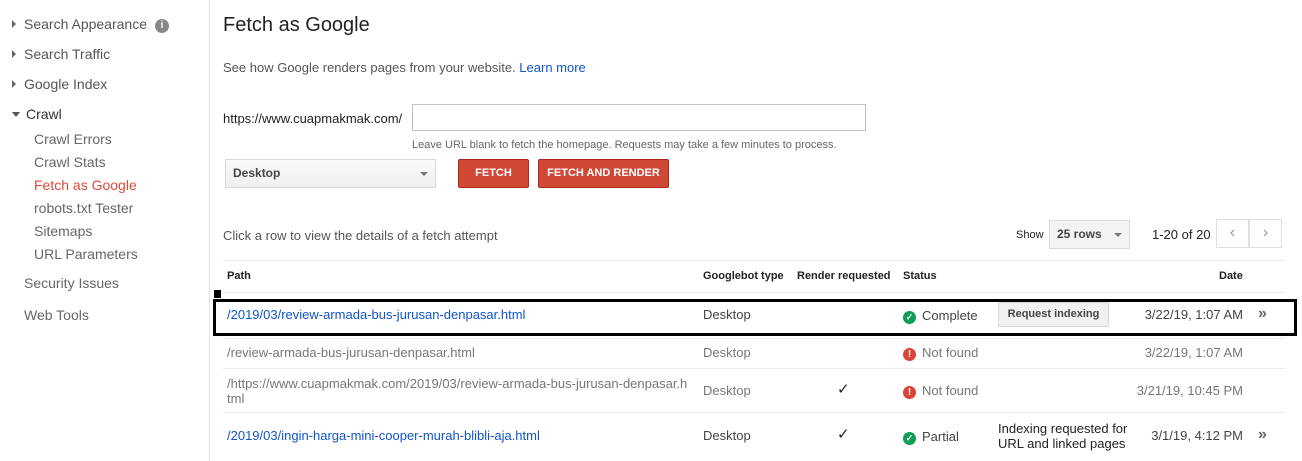  Describe the element at coordinates (1193, 352) in the screenshot. I see `row-date: 3/22/19, 1:07 AM` at that location.